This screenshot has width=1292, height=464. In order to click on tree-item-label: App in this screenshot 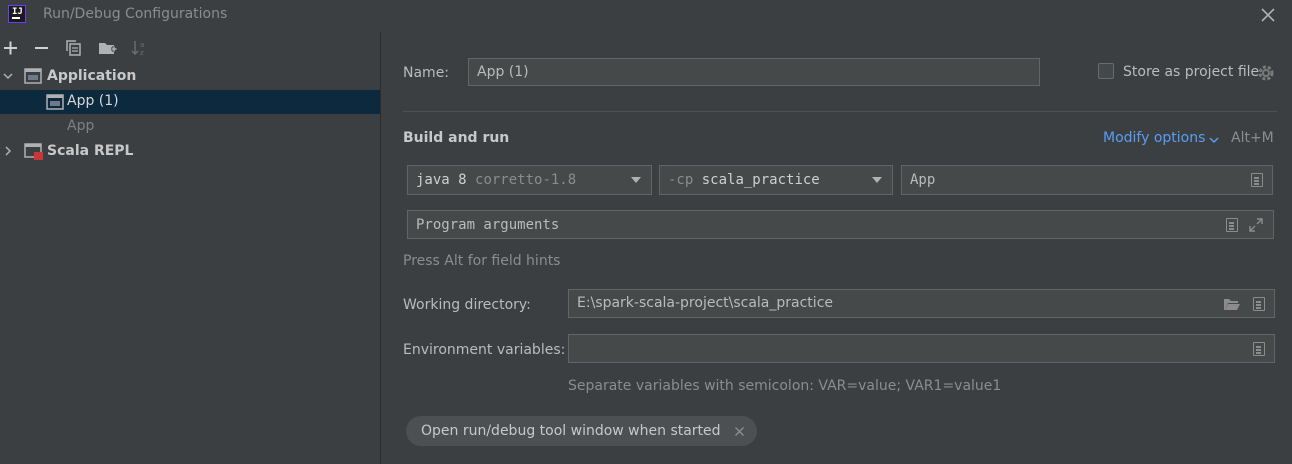, I will do `click(81, 126)`.